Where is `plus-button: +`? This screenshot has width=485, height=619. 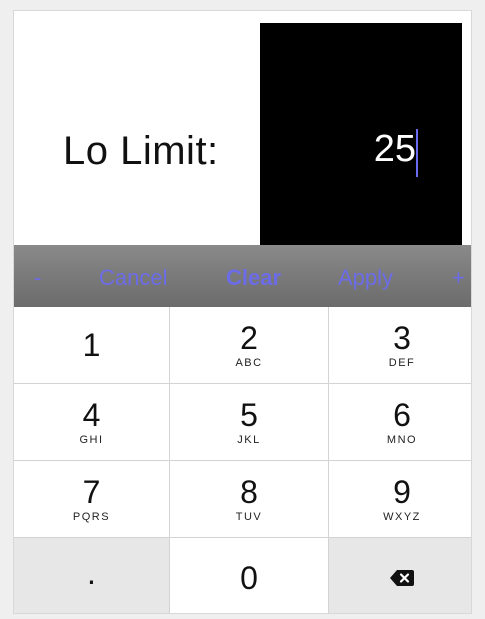 plus-button: + is located at coordinates (458, 278).